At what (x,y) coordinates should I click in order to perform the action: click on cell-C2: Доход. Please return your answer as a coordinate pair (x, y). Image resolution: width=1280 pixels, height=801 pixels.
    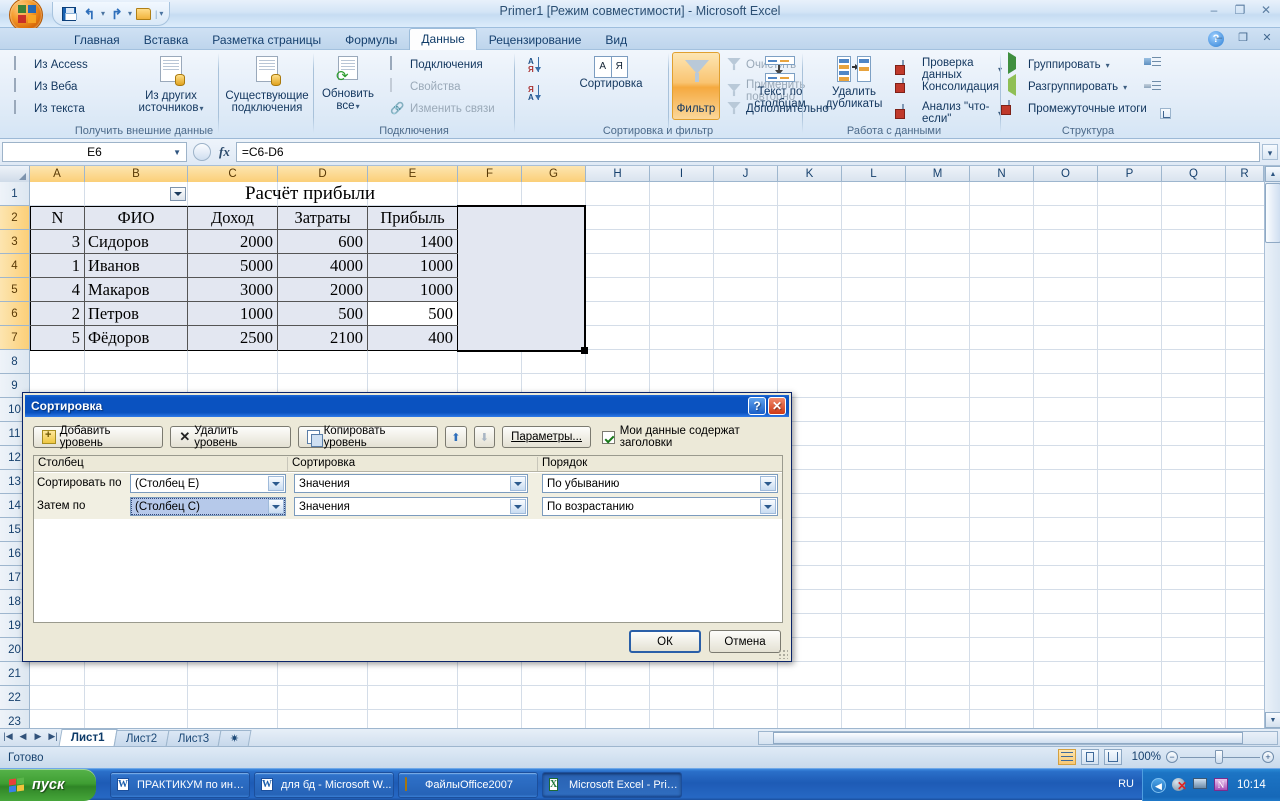
    Looking at the image, I should click on (232, 217).